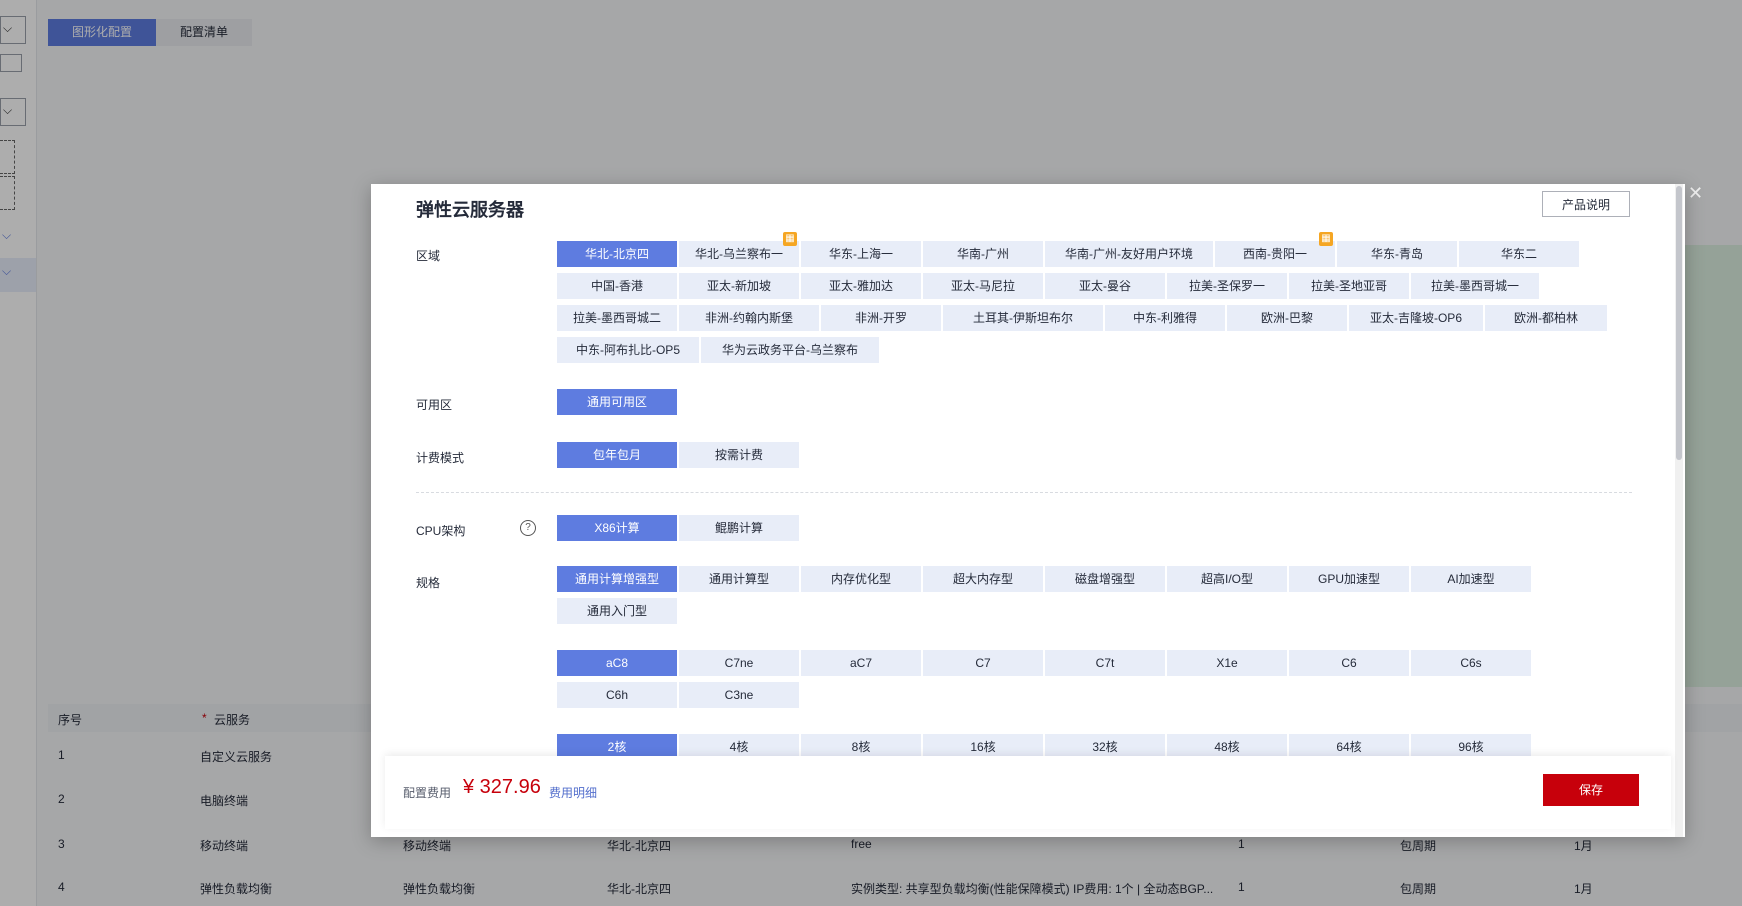  I want to click on fee-value: ¥ 327.96, so click(502, 787).